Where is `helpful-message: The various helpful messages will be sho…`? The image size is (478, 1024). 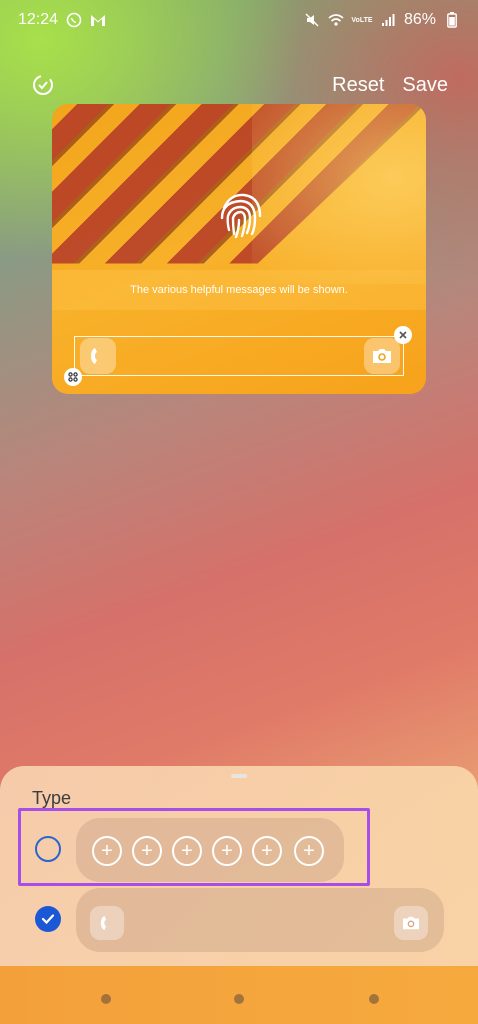 helpful-message: The various helpful messages will be sho… is located at coordinates (239, 290).